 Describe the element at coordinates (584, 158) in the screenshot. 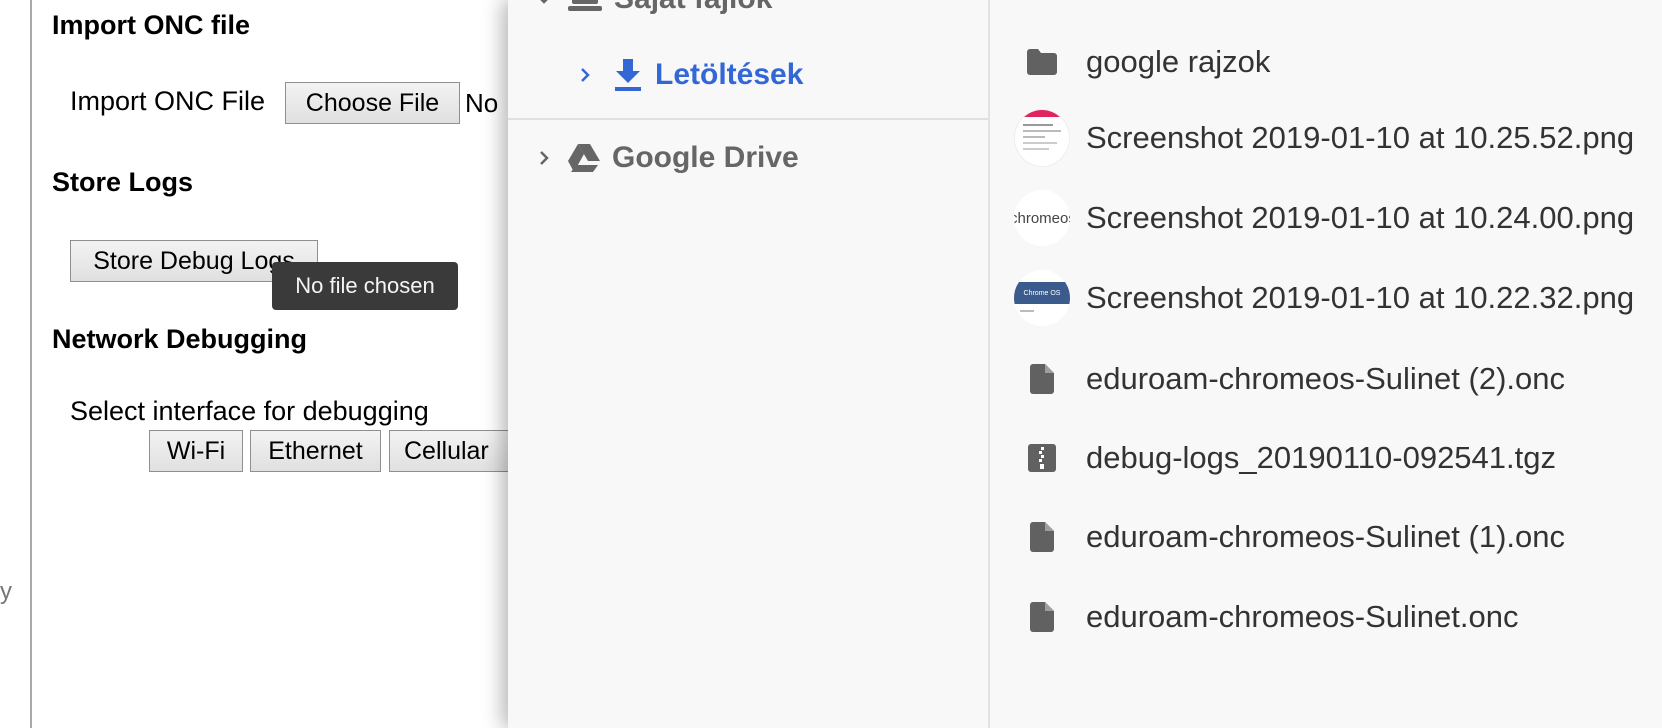

I see `google-drive-icon` at that location.